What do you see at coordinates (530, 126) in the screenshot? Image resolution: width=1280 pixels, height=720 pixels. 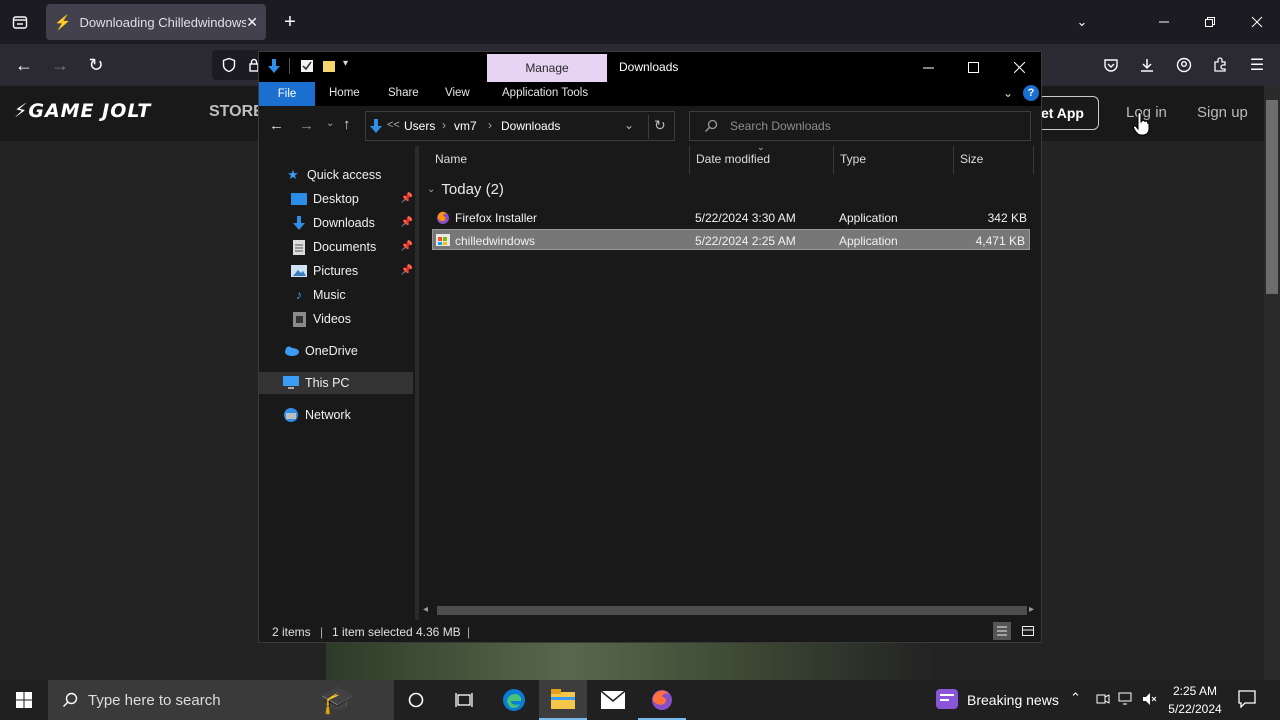 I see `breadcrumb-downloads: Downloads` at bounding box center [530, 126].